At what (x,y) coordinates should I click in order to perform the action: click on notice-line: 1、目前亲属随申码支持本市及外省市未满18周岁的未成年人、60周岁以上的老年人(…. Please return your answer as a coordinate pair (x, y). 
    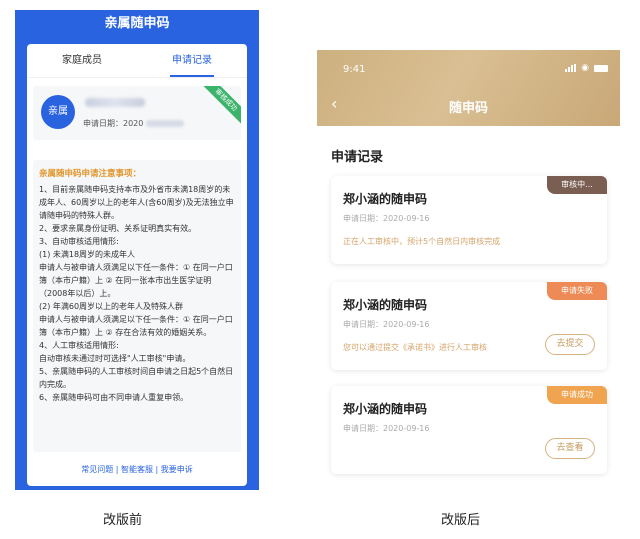
    Looking at the image, I should click on (136, 202).